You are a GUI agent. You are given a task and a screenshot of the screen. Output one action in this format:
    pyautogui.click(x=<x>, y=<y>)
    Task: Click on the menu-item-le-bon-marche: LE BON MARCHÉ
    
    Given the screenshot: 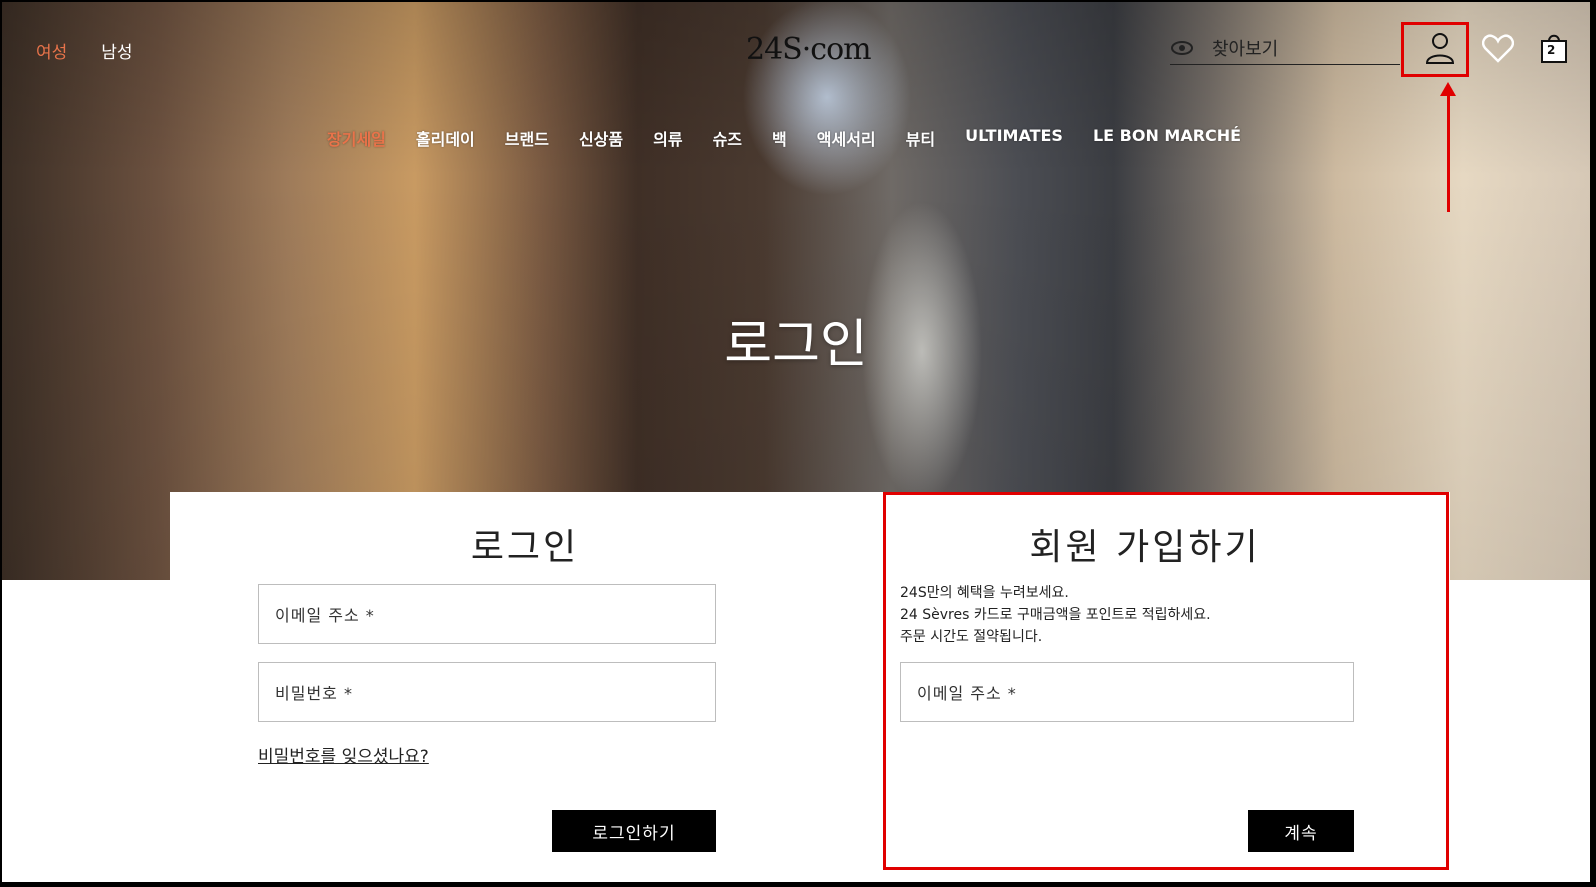 What is the action you would take?
    pyautogui.click(x=1167, y=138)
    